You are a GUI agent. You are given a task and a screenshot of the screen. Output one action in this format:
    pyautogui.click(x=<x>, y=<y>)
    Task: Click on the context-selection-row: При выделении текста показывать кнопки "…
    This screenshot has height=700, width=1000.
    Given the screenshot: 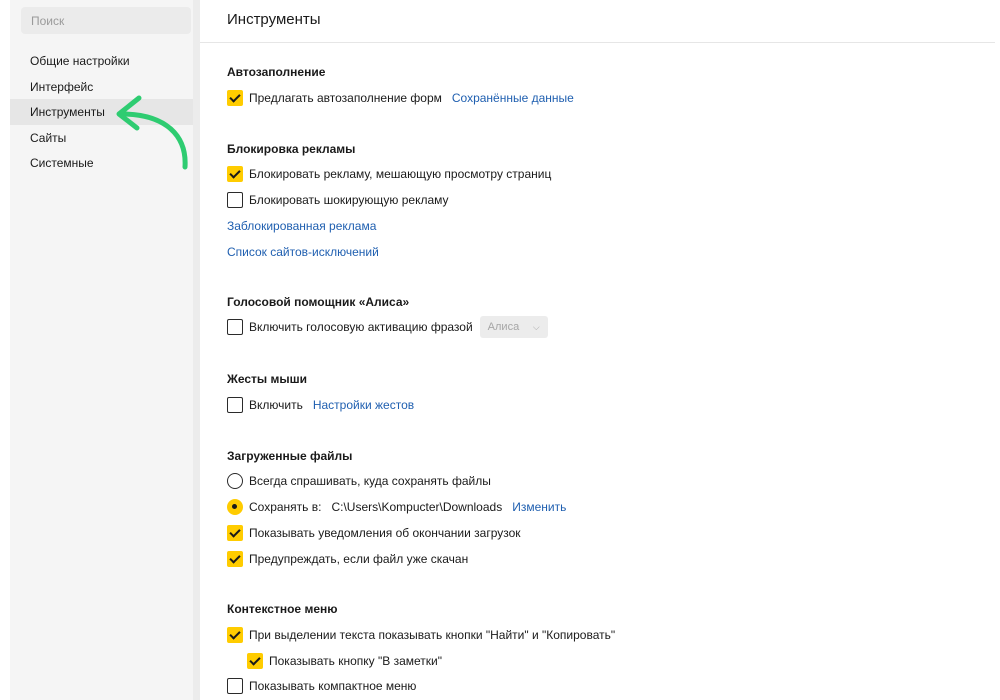 What is the action you would take?
    pyautogui.click(x=421, y=635)
    